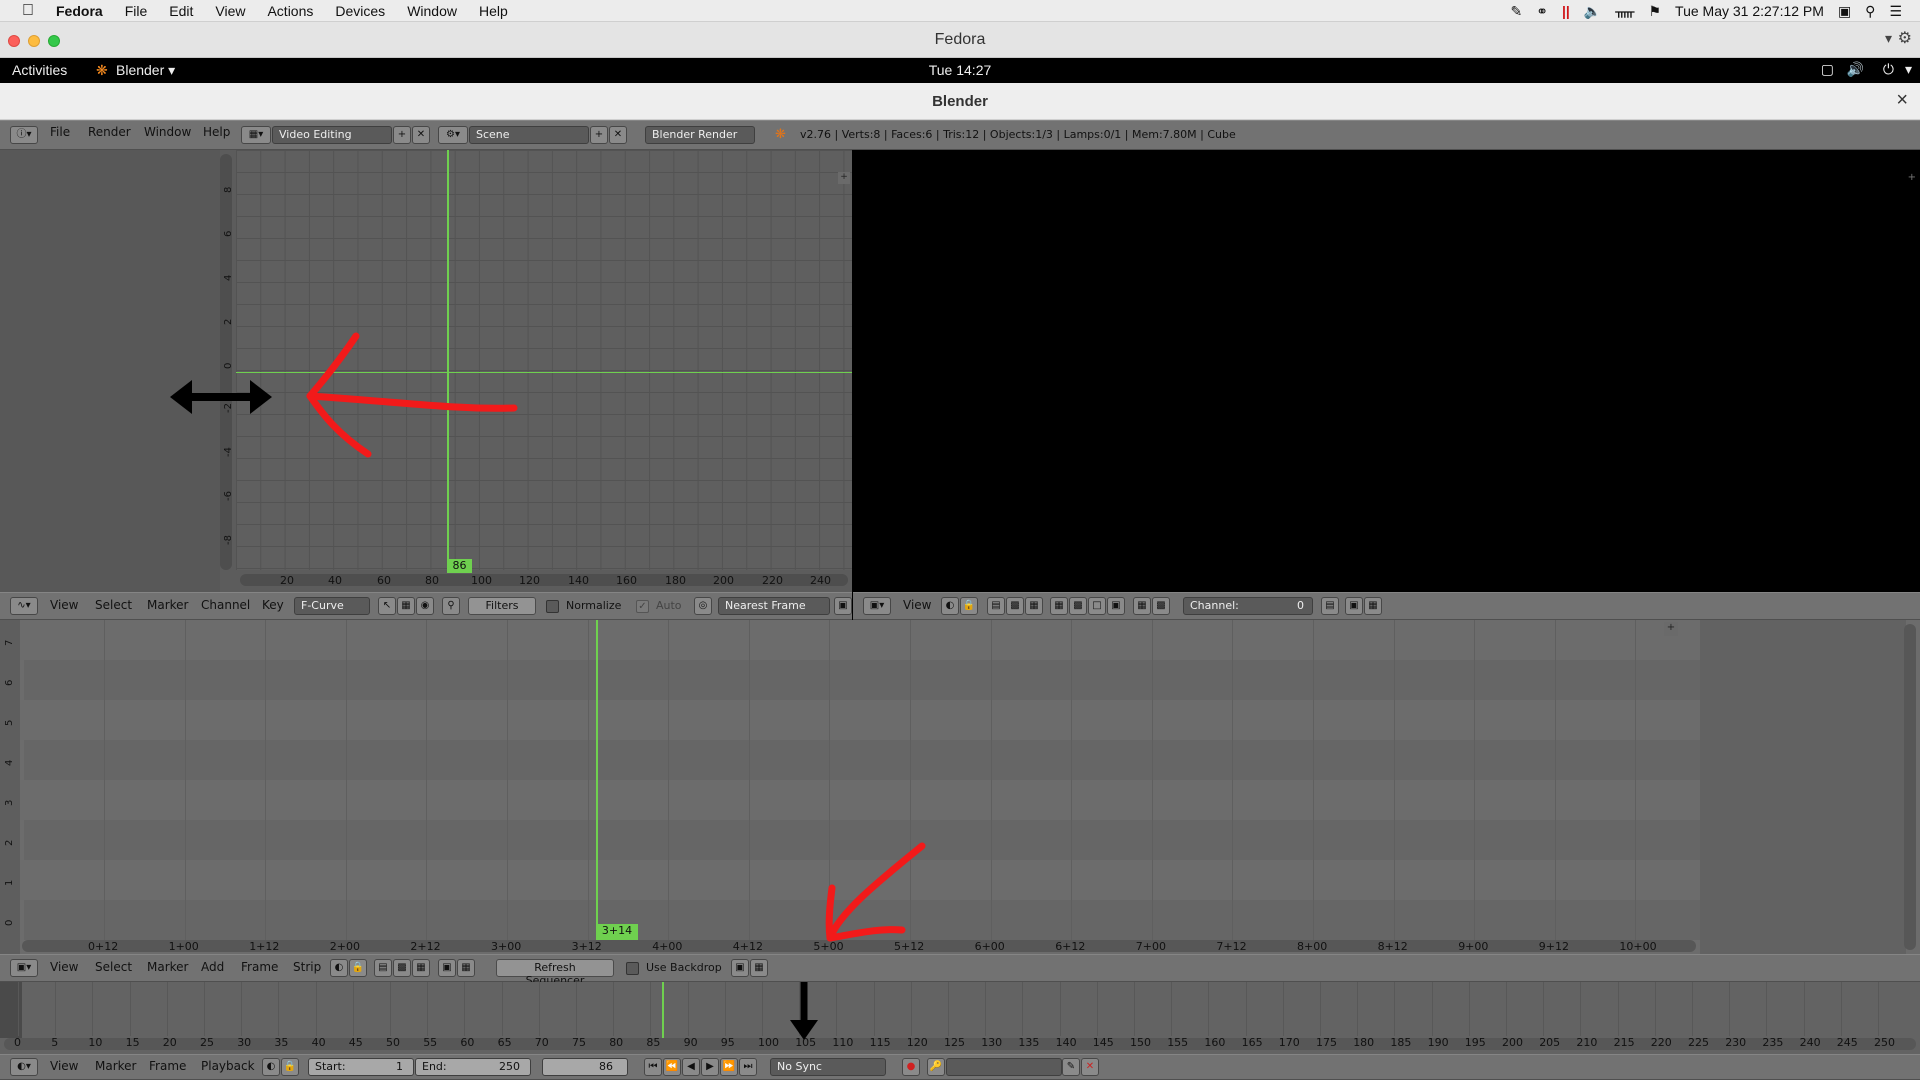 The height and width of the screenshot is (1080, 1920). What do you see at coordinates (387, 606) in the screenshot?
I see `cursor-icon: ↖` at bounding box center [387, 606].